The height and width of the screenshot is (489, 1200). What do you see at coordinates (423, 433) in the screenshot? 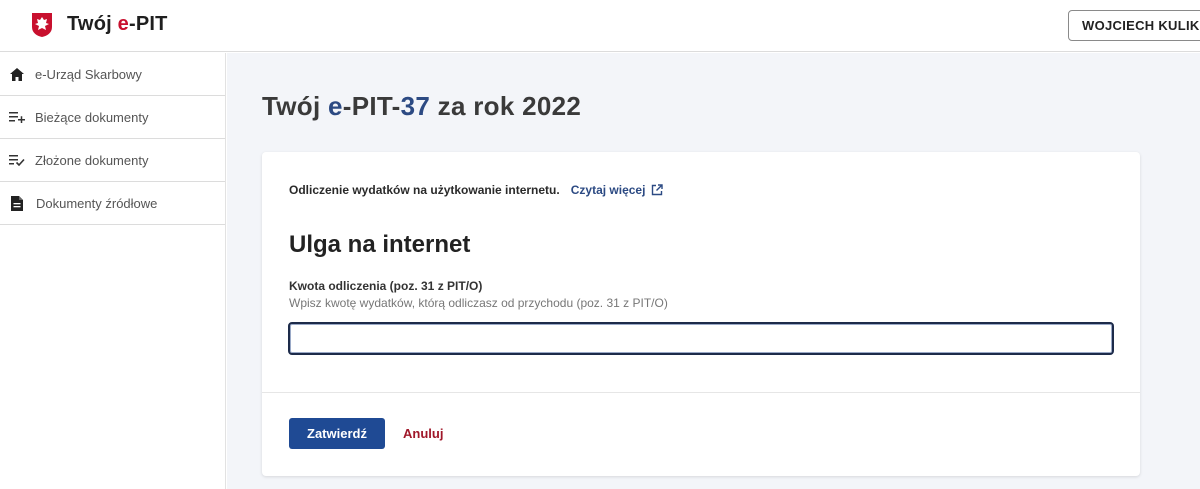
I see `cancel-button: Anuluj` at bounding box center [423, 433].